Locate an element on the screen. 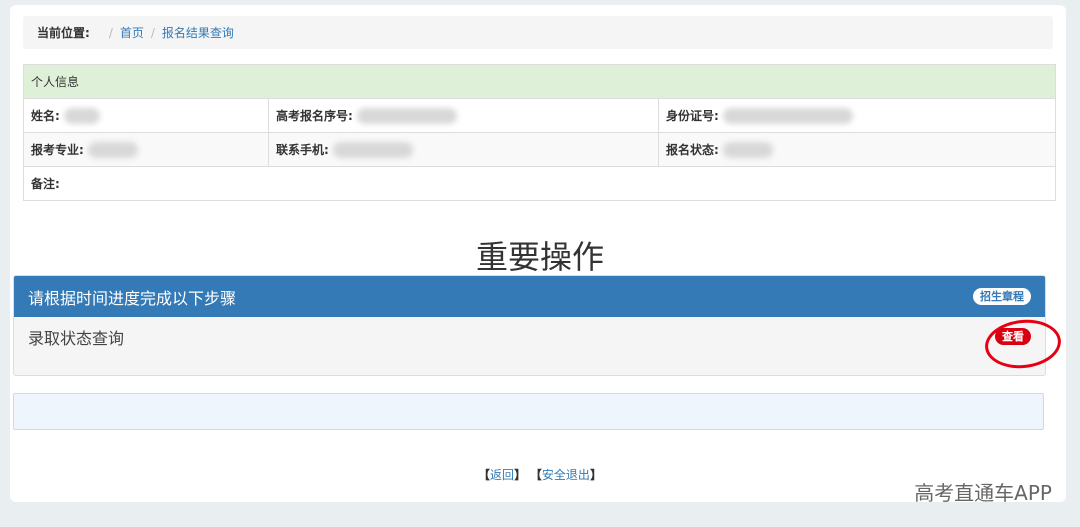 The height and width of the screenshot is (527, 1080). reg-no-cell: 高考报名序号: is located at coordinates (464, 115).